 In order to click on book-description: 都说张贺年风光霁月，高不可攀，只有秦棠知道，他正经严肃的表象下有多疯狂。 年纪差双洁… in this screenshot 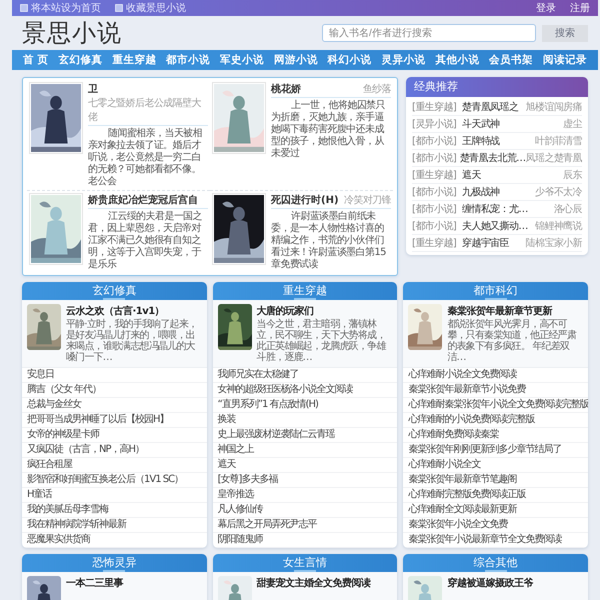, I will do `click(512, 341)`.